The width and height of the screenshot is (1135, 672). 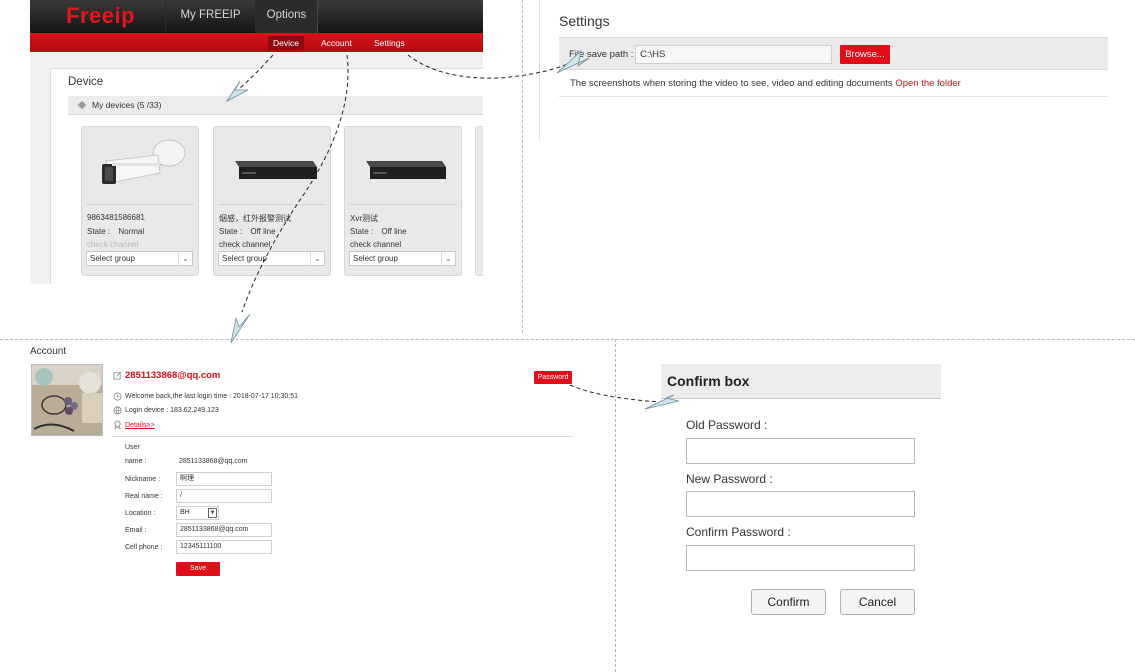 What do you see at coordinates (567, 339) in the screenshot?
I see `divider-horizontal` at bounding box center [567, 339].